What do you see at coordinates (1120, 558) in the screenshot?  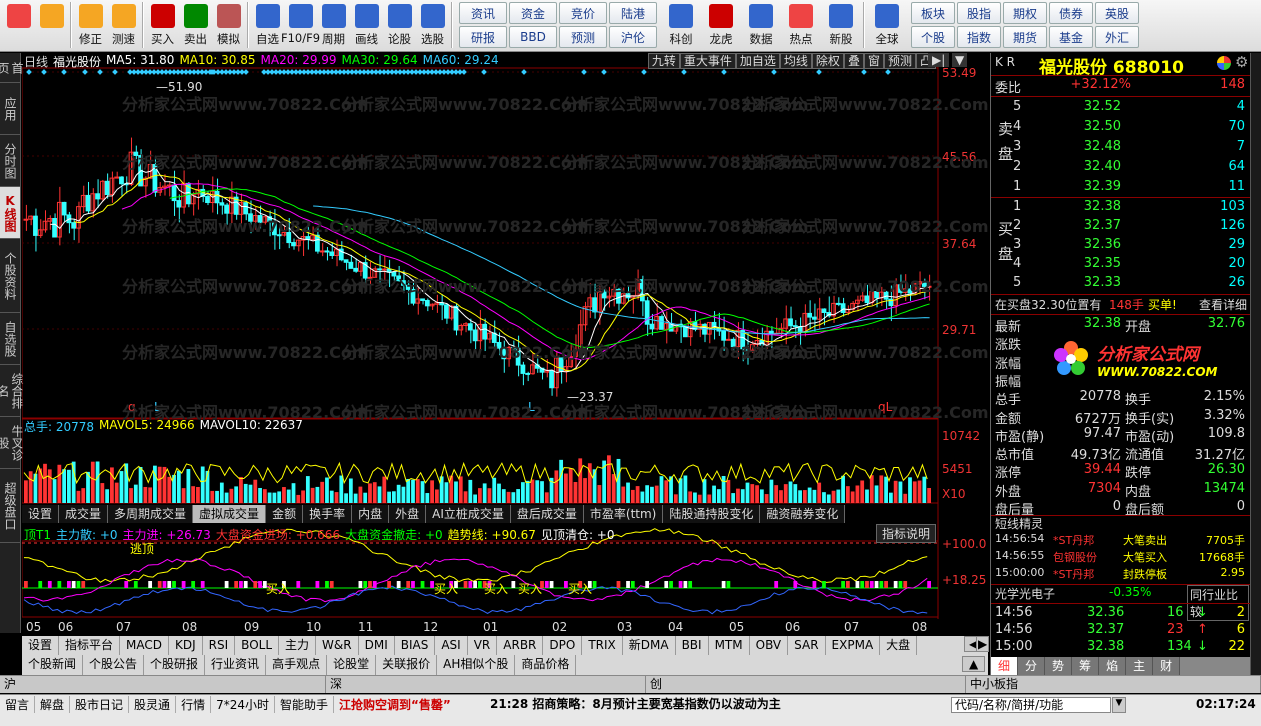 I see `short-row: 14:56:55 包钢股份 大笔买入 17668手` at bounding box center [1120, 558].